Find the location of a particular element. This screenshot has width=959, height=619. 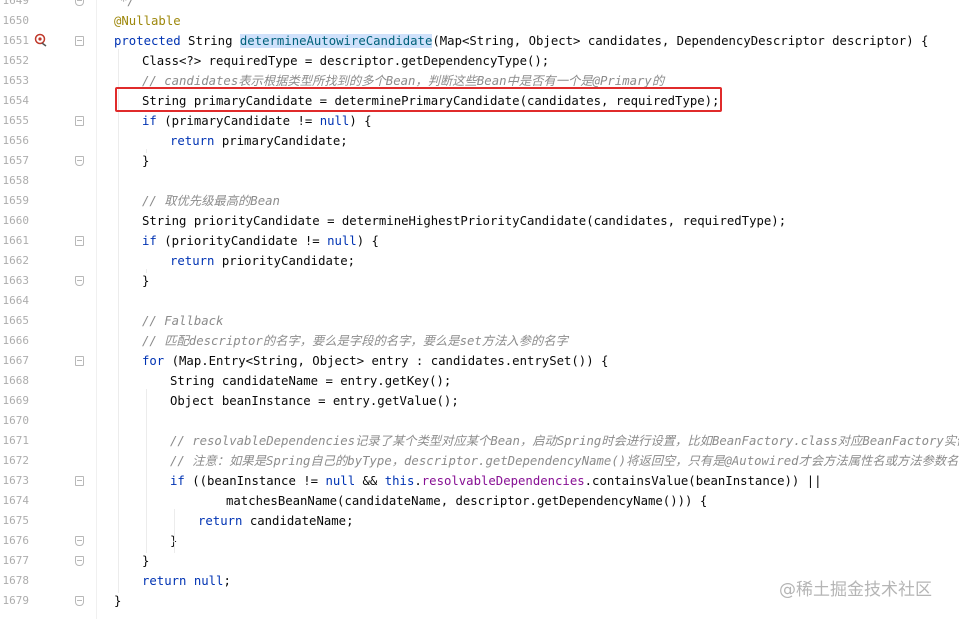

code-line: 1657} is located at coordinates (479, 161).